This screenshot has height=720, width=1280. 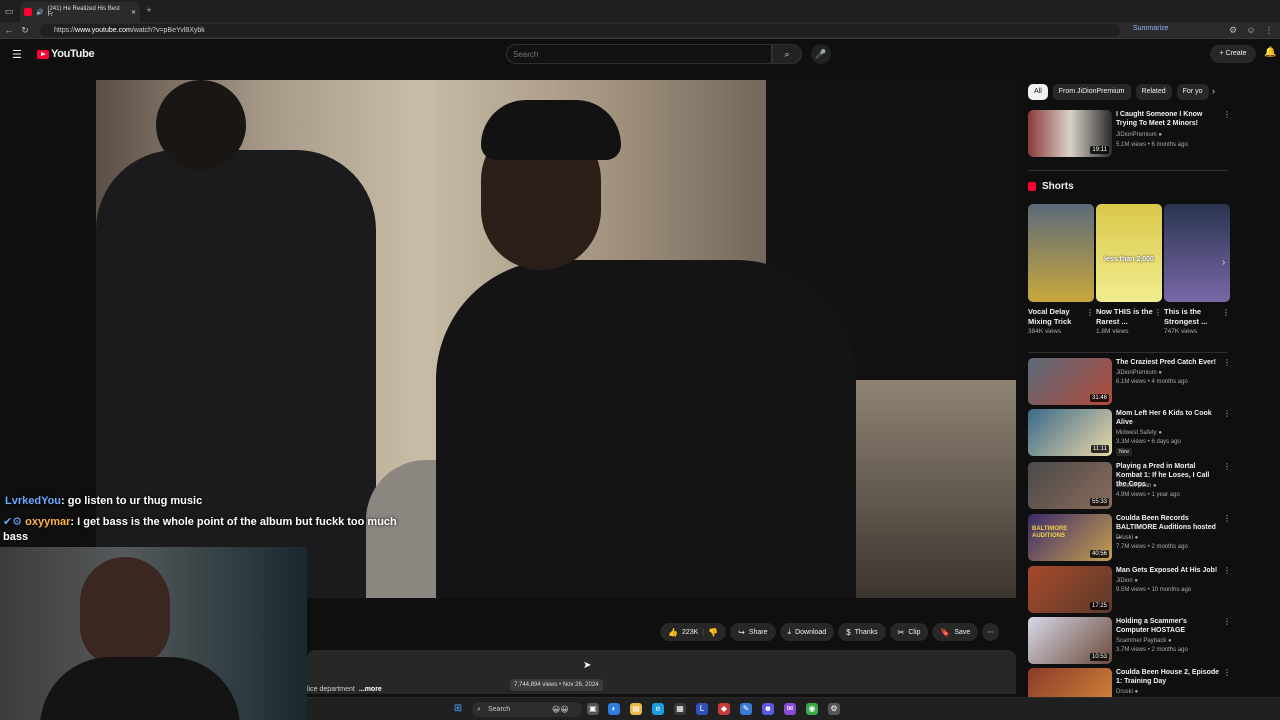 What do you see at coordinates (680, 709) in the screenshot?
I see `store-icon: ▦` at bounding box center [680, 709].